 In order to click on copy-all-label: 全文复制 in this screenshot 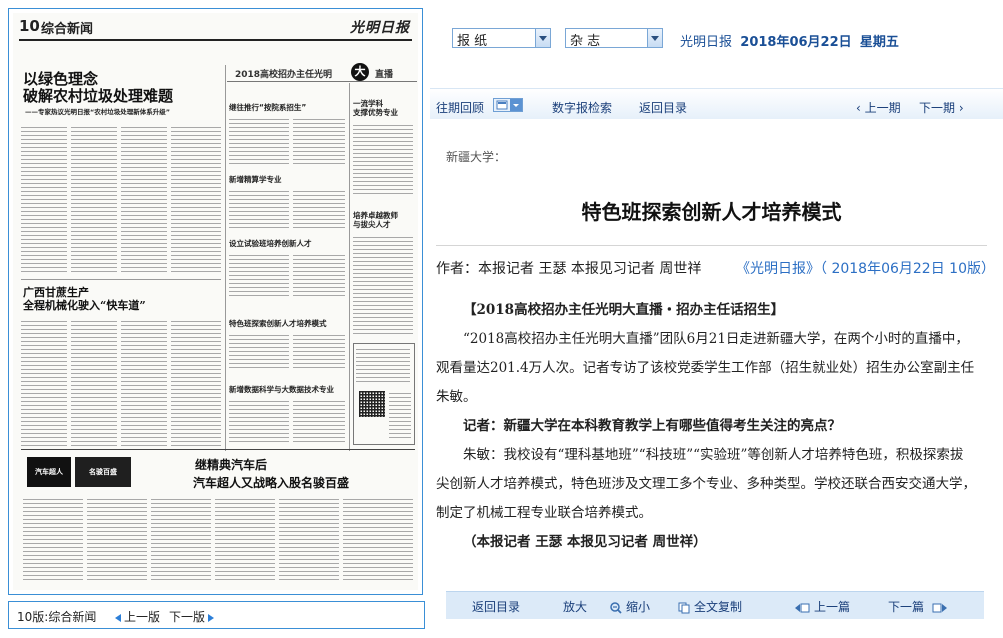, I will do `click(718, 607)`.